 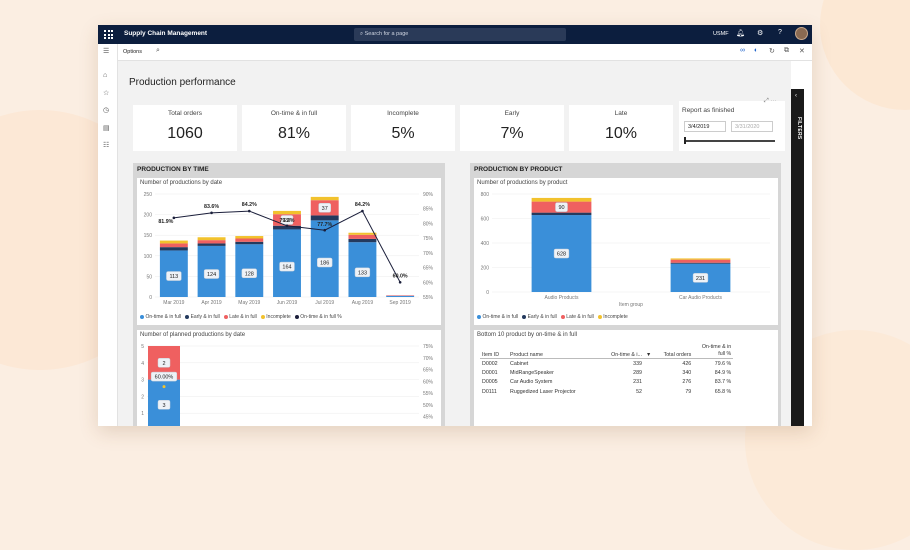 What do you see at coordinates (460, 34) in the screenshot?
I see `search-box: ⌕ Search for a page` at bounding box center [460, 34].